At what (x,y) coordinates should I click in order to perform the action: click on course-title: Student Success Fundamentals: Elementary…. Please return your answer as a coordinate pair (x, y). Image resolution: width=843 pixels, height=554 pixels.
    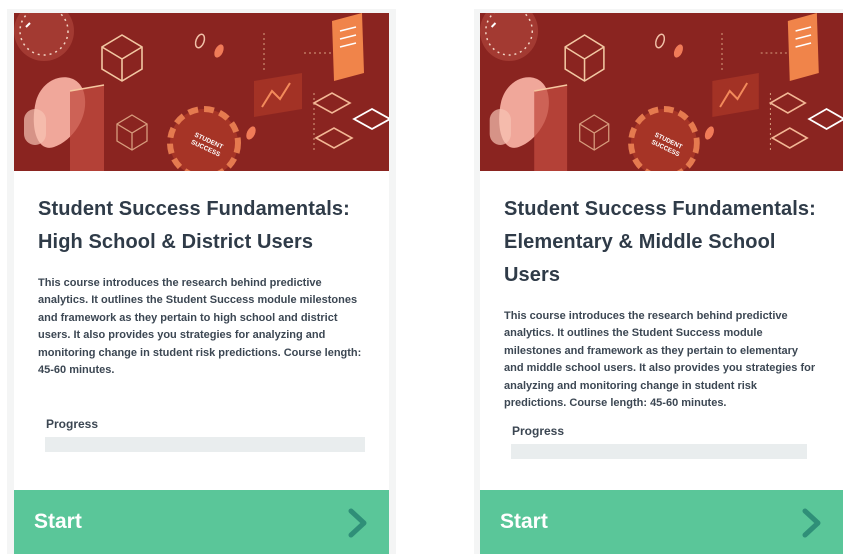
    Looking at the image, I should click on (660, 242).